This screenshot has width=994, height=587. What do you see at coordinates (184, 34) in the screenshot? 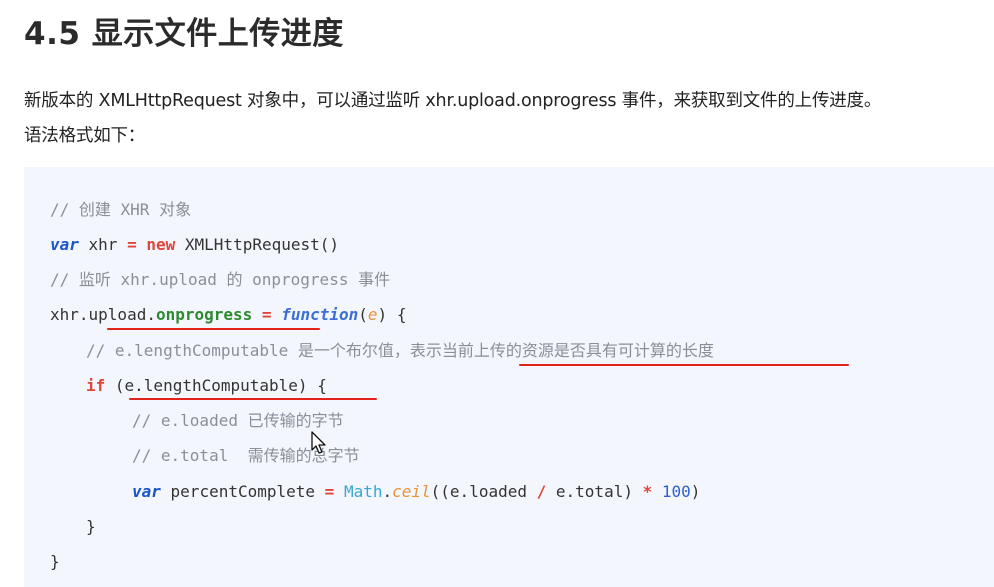
I see `section-title: 4.5 显示文件上传进度` at bounding box center [184, 34].